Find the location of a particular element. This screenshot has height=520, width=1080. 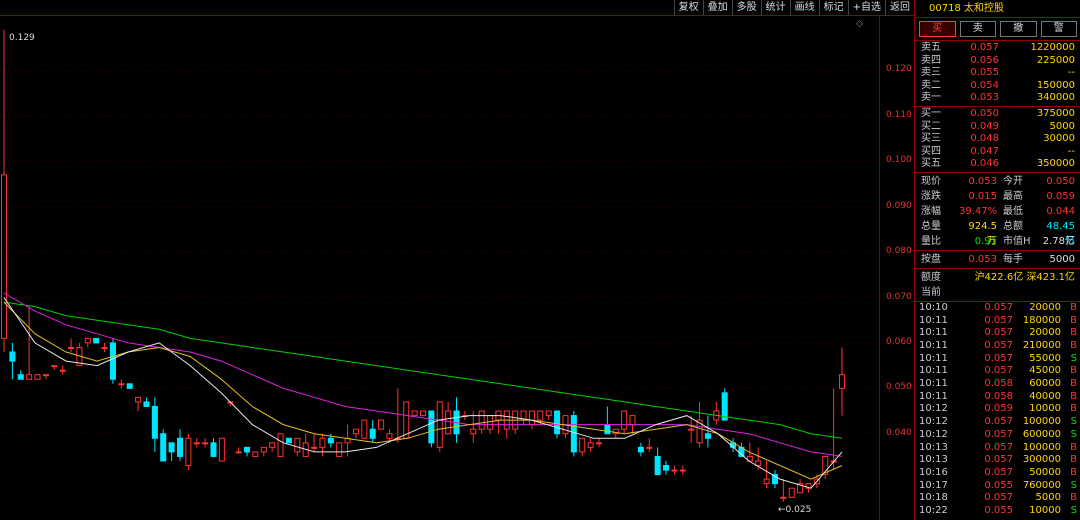

price-axis-label: 0.050 is located at coordinates (899, 387).